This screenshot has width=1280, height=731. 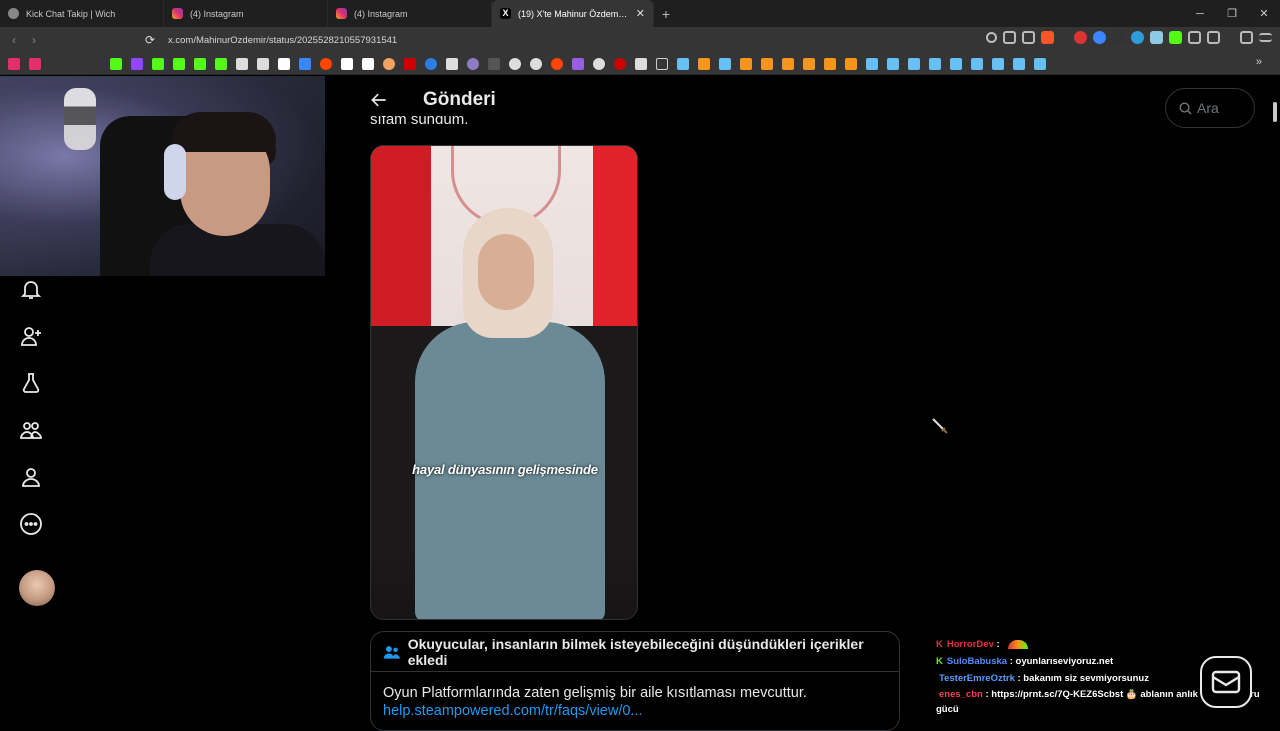 I want to click on back-nav-icon: ‹, so click(x=14, y=40).